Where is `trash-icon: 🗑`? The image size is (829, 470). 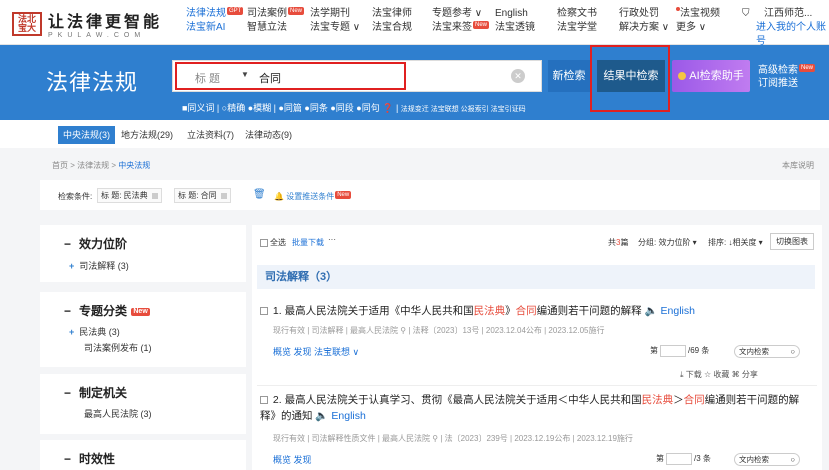
trash-icon: 🗑 is located at coordinates (259, 194).